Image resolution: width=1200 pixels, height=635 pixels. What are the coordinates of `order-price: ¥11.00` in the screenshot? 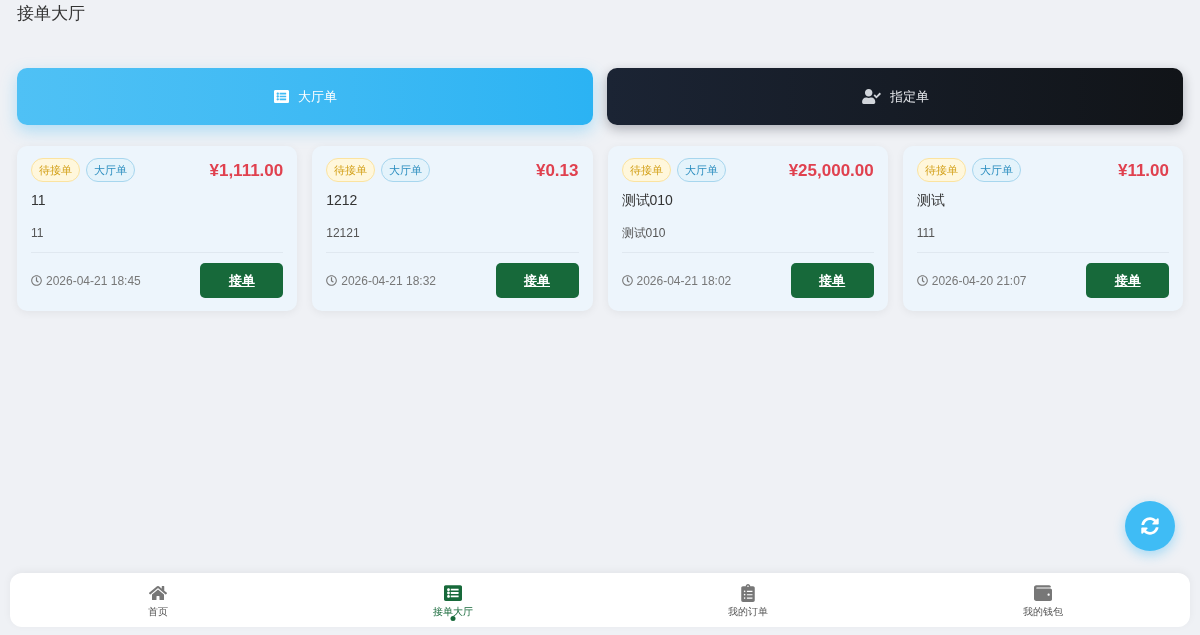 It's located at (1143, 170).